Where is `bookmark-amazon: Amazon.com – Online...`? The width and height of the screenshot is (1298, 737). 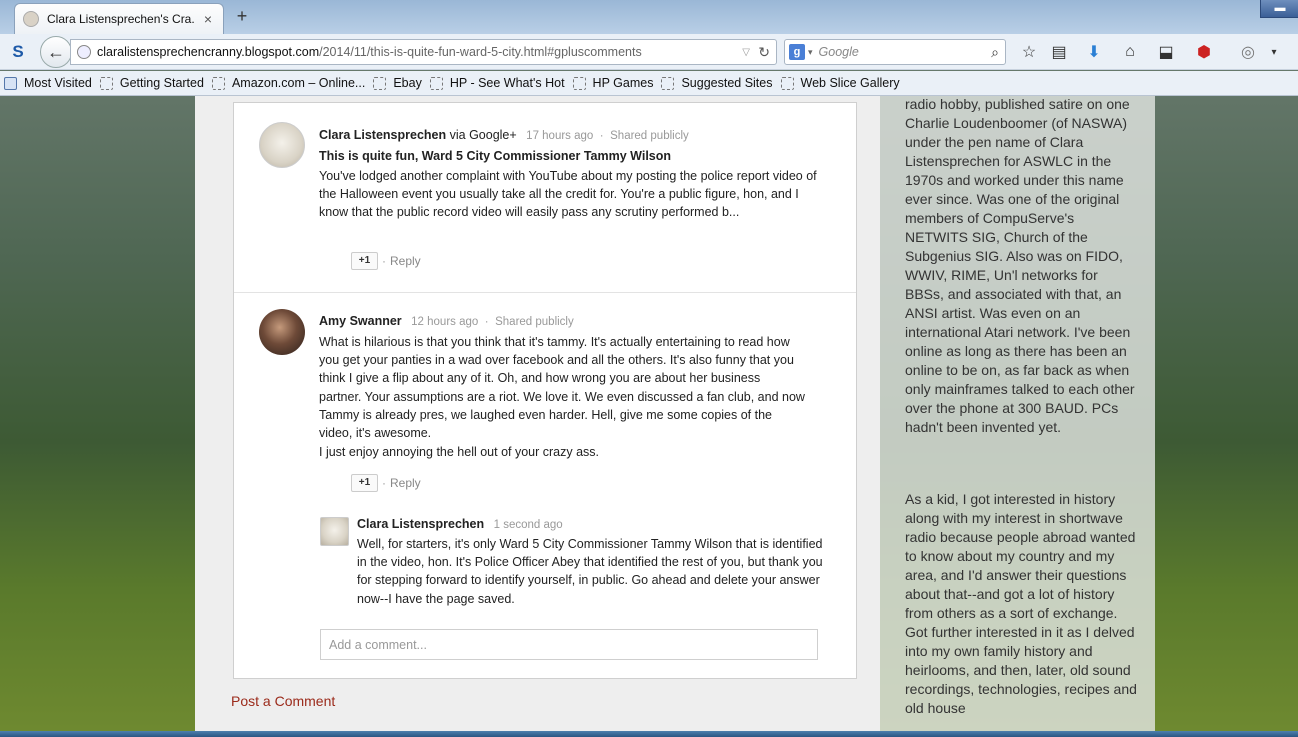
bookmark-amazon: Amazon.com – Online... is located at coordinates (288, 83).